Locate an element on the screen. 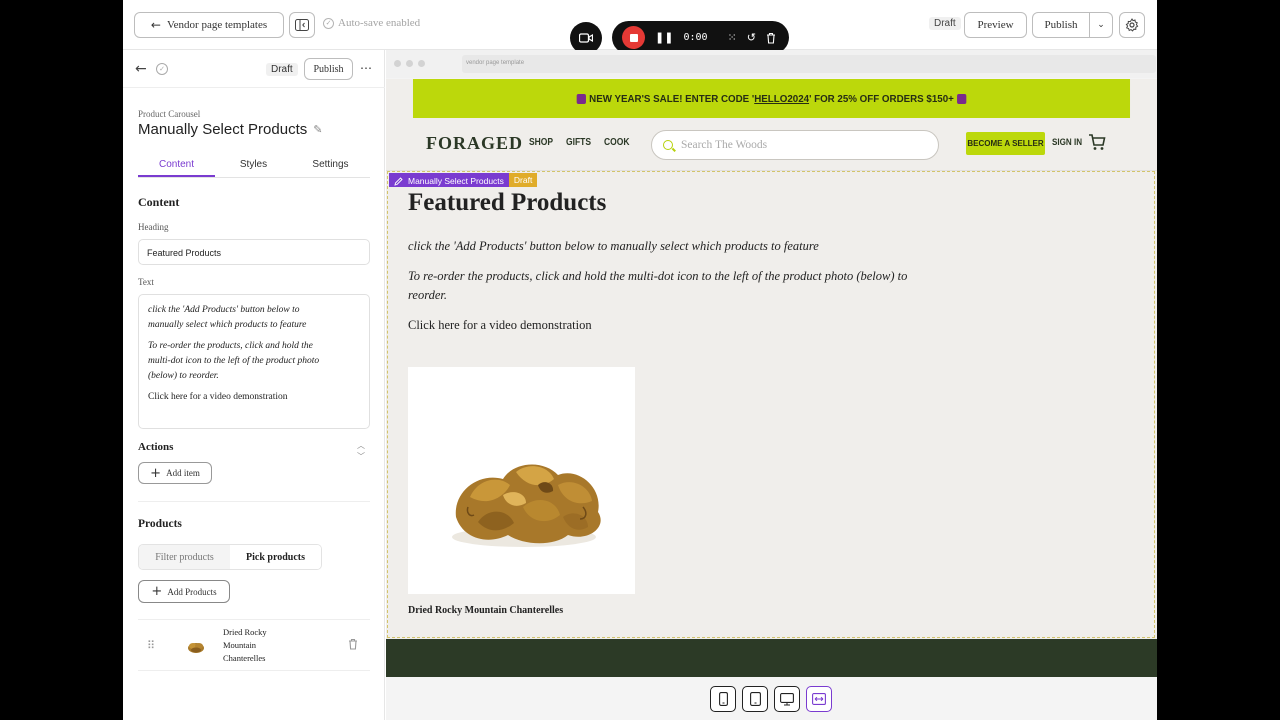 The height and width of the screenshot is (720, 1280). expand-width-icon is located at coordinates (819, 699).